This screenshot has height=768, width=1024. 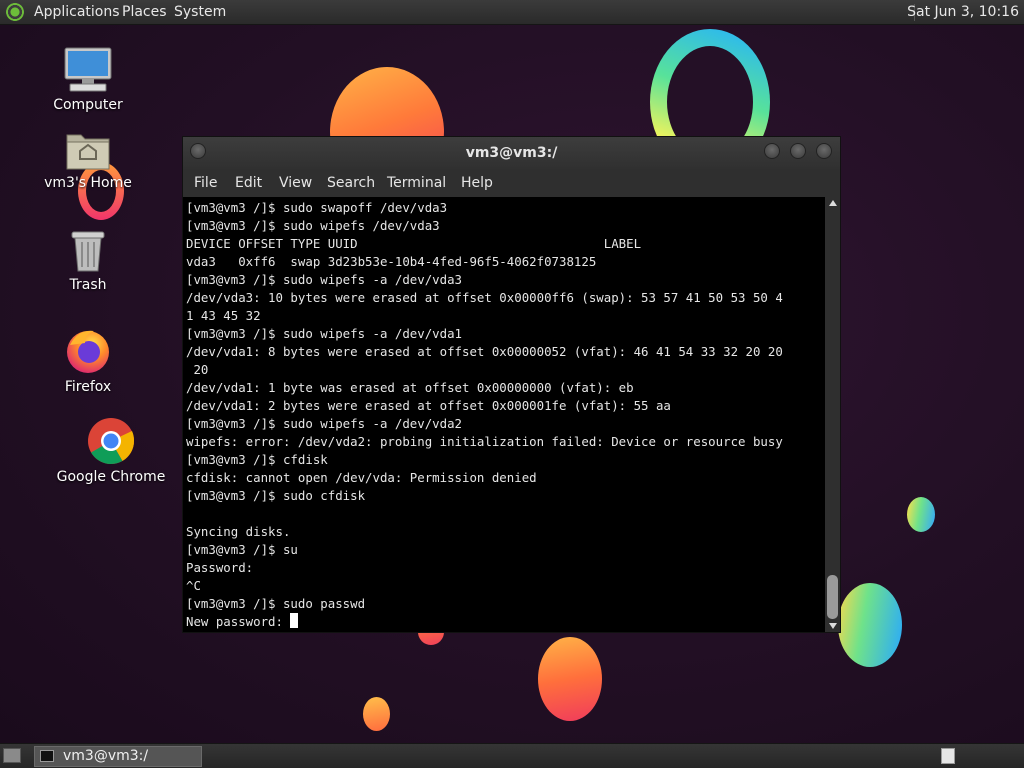 I want to click on desktop-icon-chrome: Google Chrome, so click(x=111, y=451).